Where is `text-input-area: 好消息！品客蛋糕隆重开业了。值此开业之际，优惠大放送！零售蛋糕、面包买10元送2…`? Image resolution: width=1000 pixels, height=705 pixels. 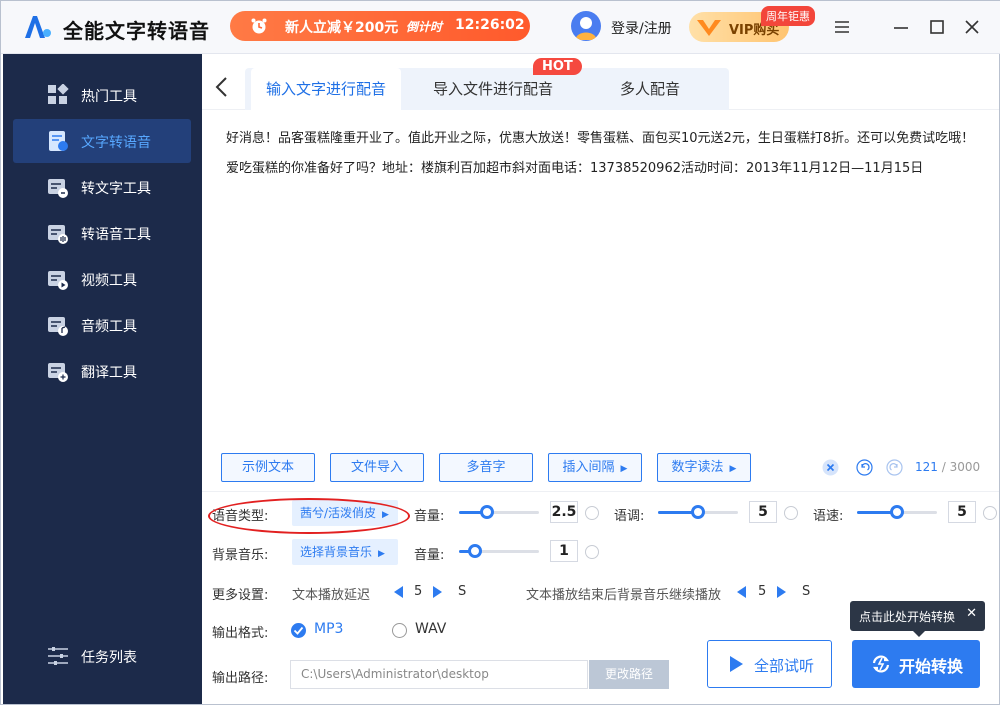
text-input-area: 好消息！品客蛋糕隆重开业了。值此开业之际，优惠大放送！零售蛋糕、面包买10元送2… is located at coordinates (601, 169).